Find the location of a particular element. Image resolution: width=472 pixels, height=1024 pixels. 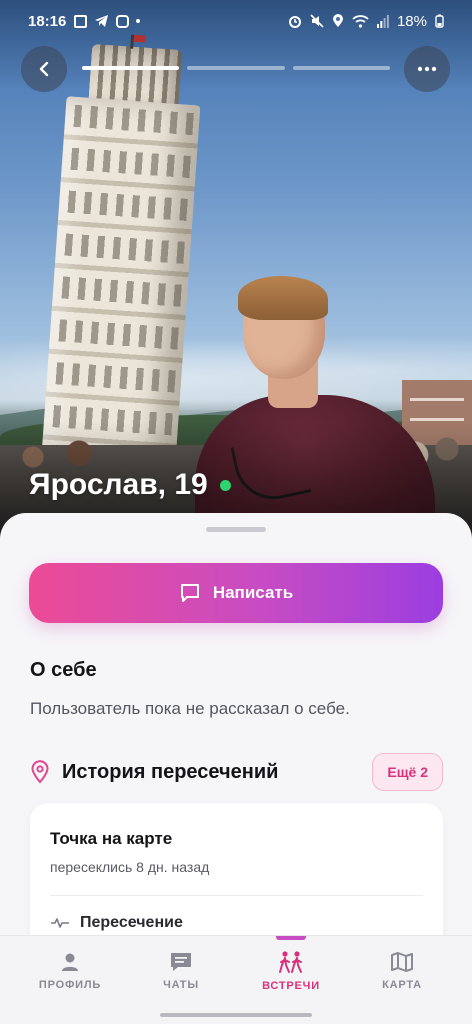

message-icon is located at coordinates (189, 593).